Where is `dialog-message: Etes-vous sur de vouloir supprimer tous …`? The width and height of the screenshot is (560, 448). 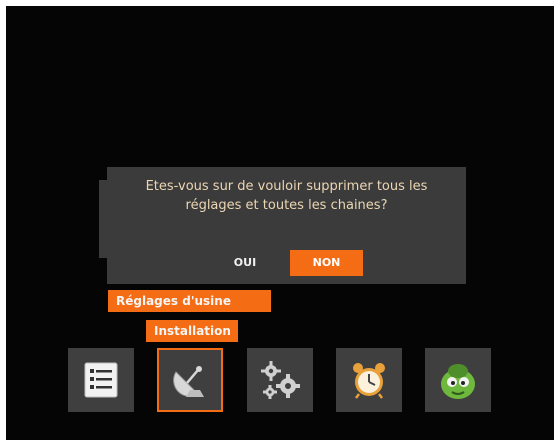 dialog-message: Etes-vous sur de vouloir supprimer tous … is located at coordinates (286, 196).